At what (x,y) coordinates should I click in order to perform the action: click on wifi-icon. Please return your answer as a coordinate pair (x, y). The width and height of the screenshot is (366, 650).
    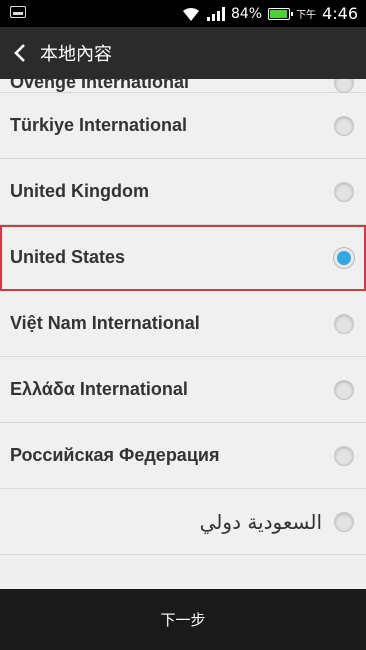
    Looking at the image, I should click on (191, 14).